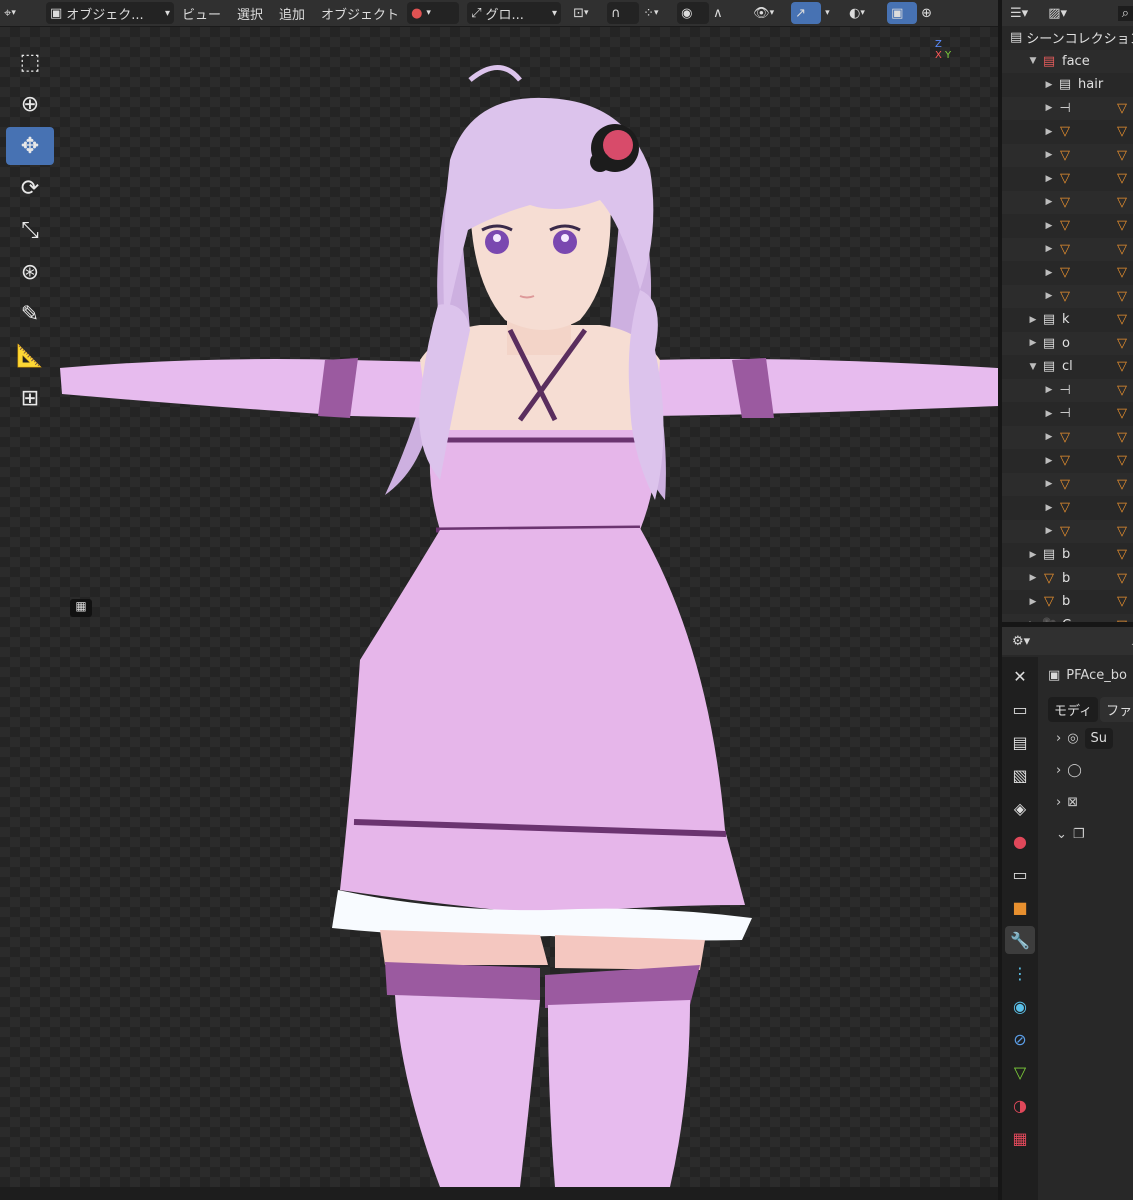 The height and width of the screenshot is (1200, 1133). What do you see at coordinates (110, 13) in the screenshot?
I see `mode-selector: ▣ オブジェク... ▾` at bounding box center [110, 13].